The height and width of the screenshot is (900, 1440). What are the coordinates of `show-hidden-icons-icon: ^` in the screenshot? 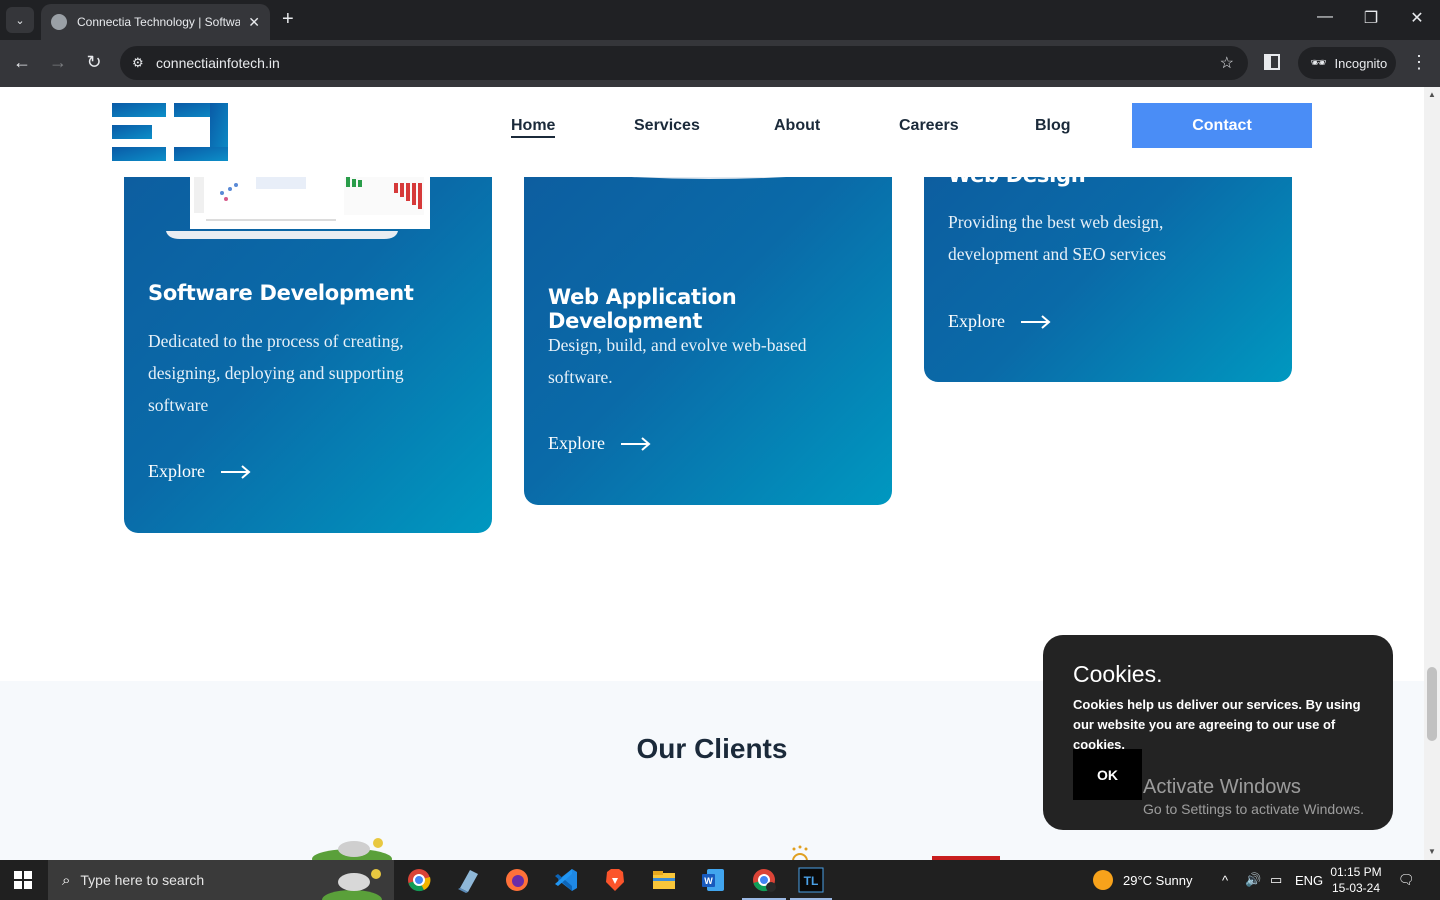 It's located at (1225, 880).